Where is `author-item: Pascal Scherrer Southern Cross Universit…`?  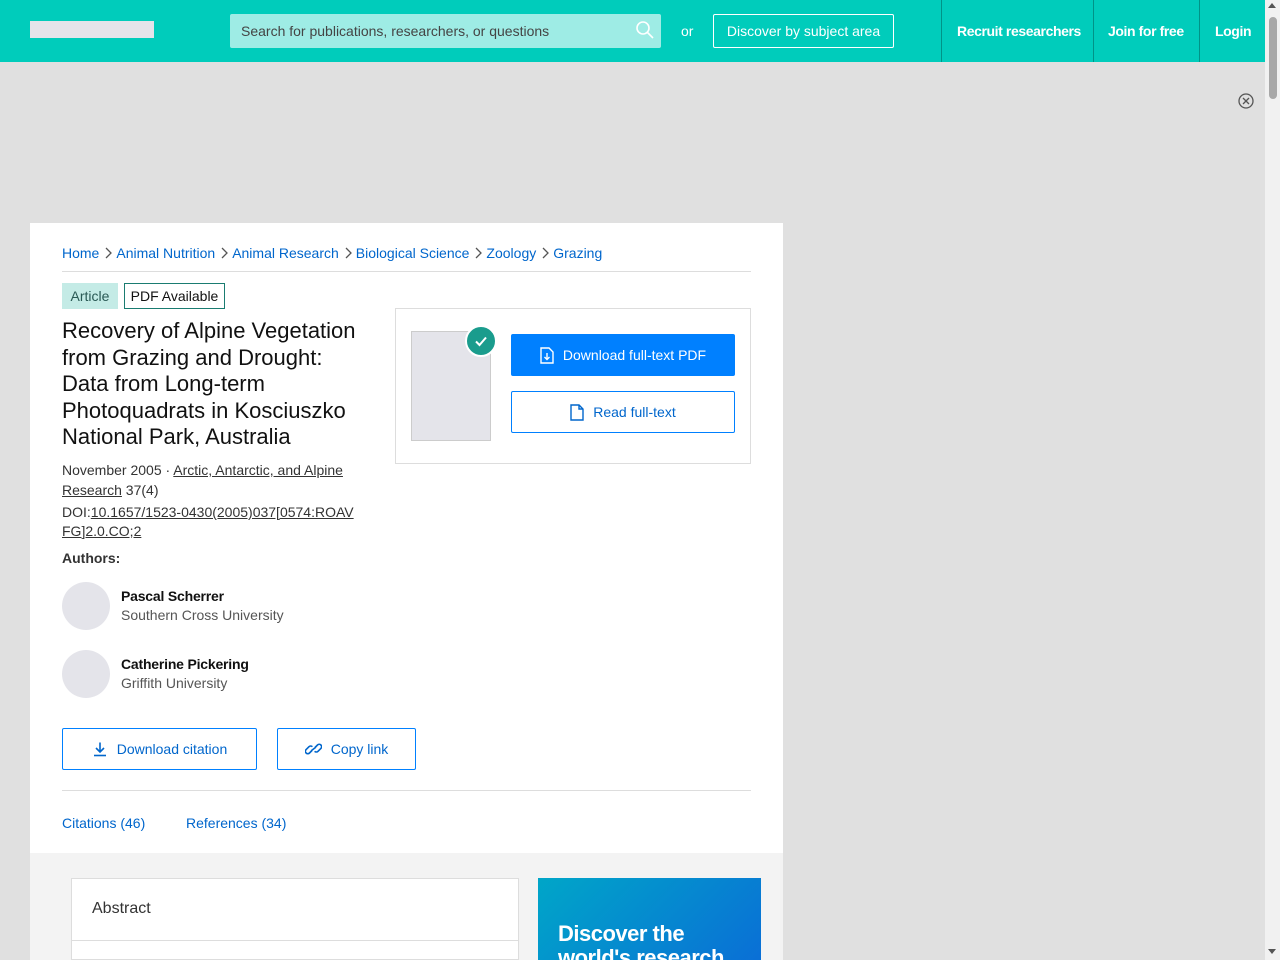
author-item: Pascal Scherrer Southern Cross Universit… is located at coordinates (212, 606).